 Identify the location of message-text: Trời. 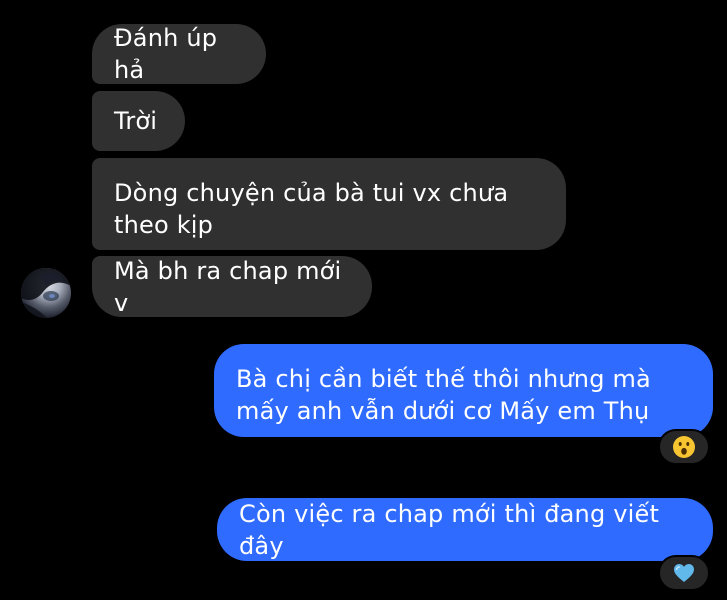
(136, 121).